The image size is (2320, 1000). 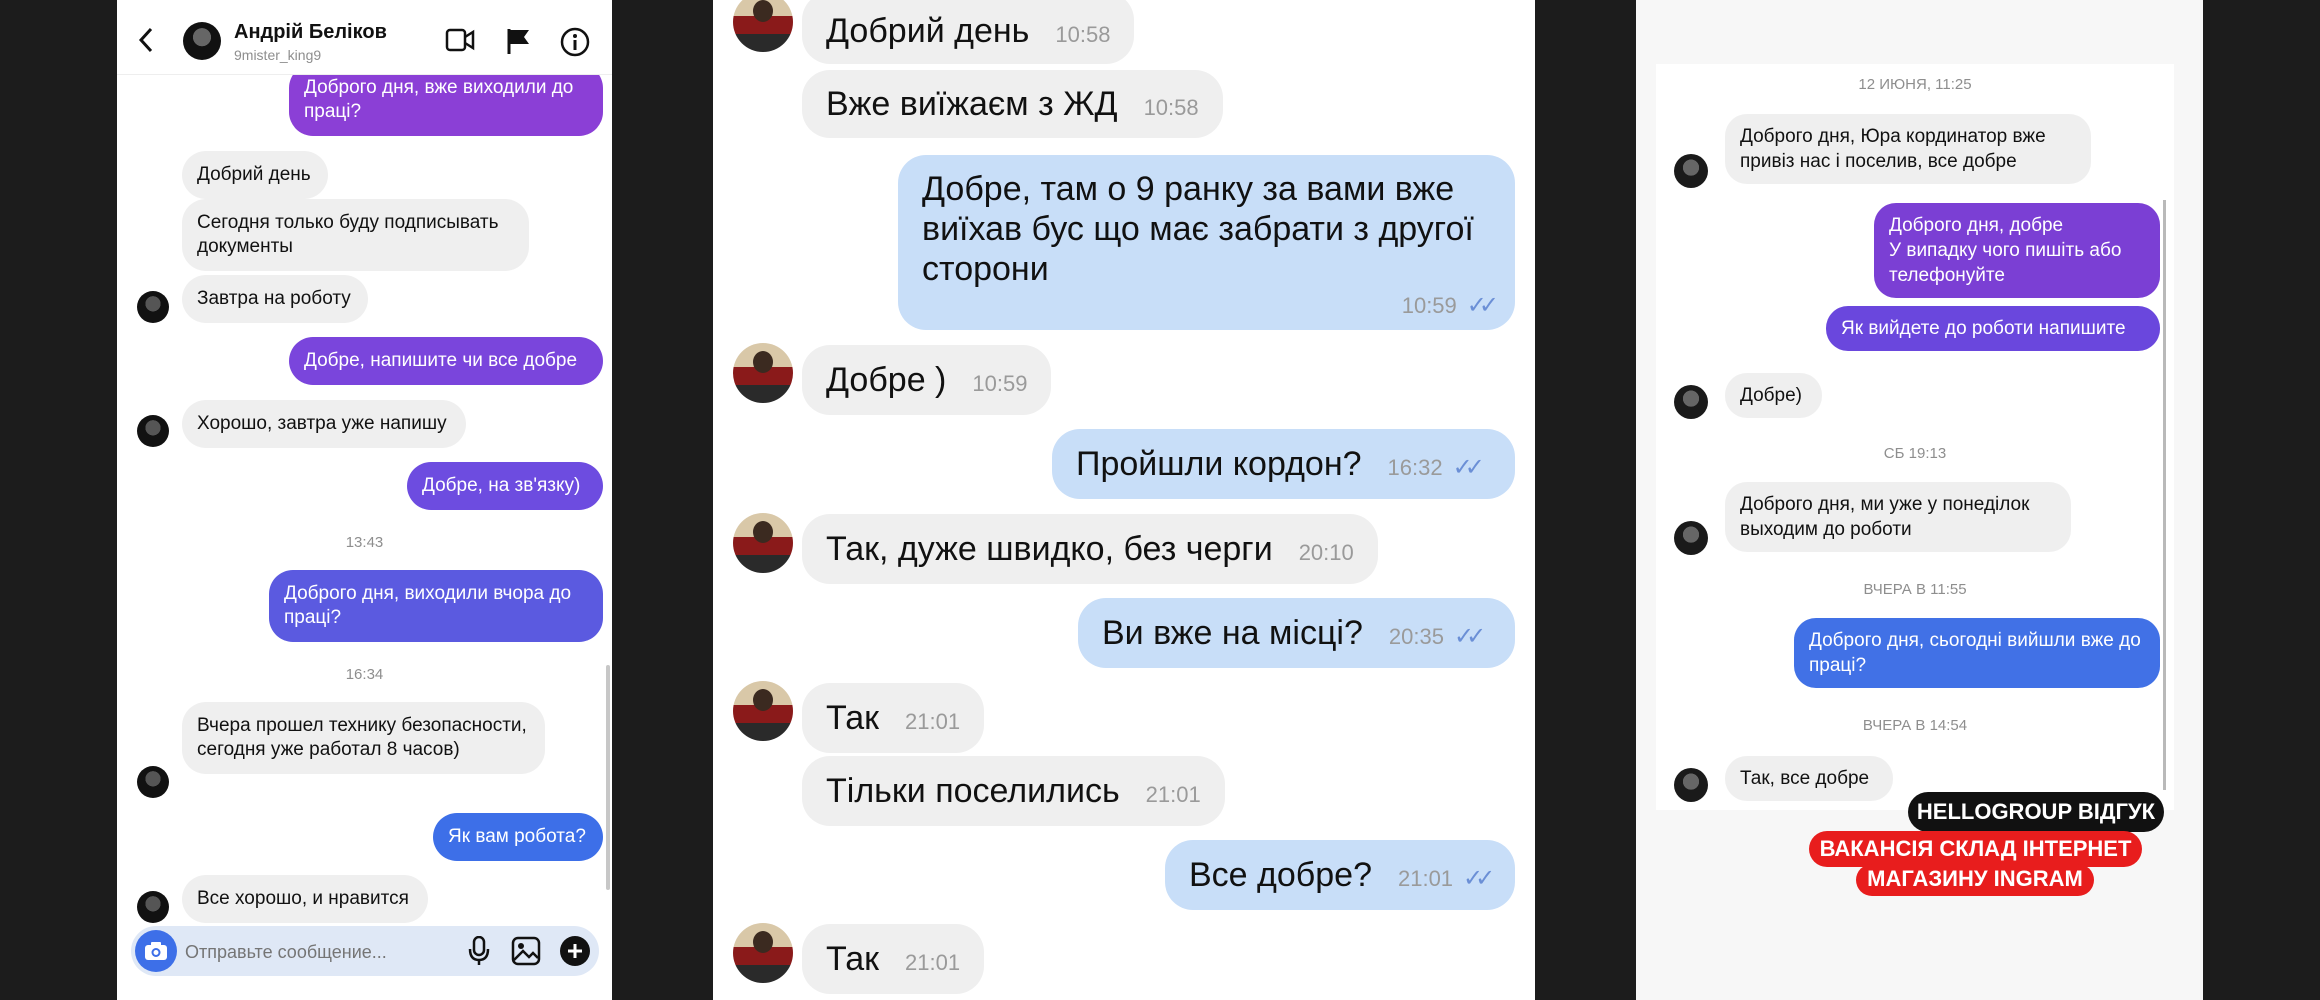 I want to click on add-button, so click(x=575, y=951).